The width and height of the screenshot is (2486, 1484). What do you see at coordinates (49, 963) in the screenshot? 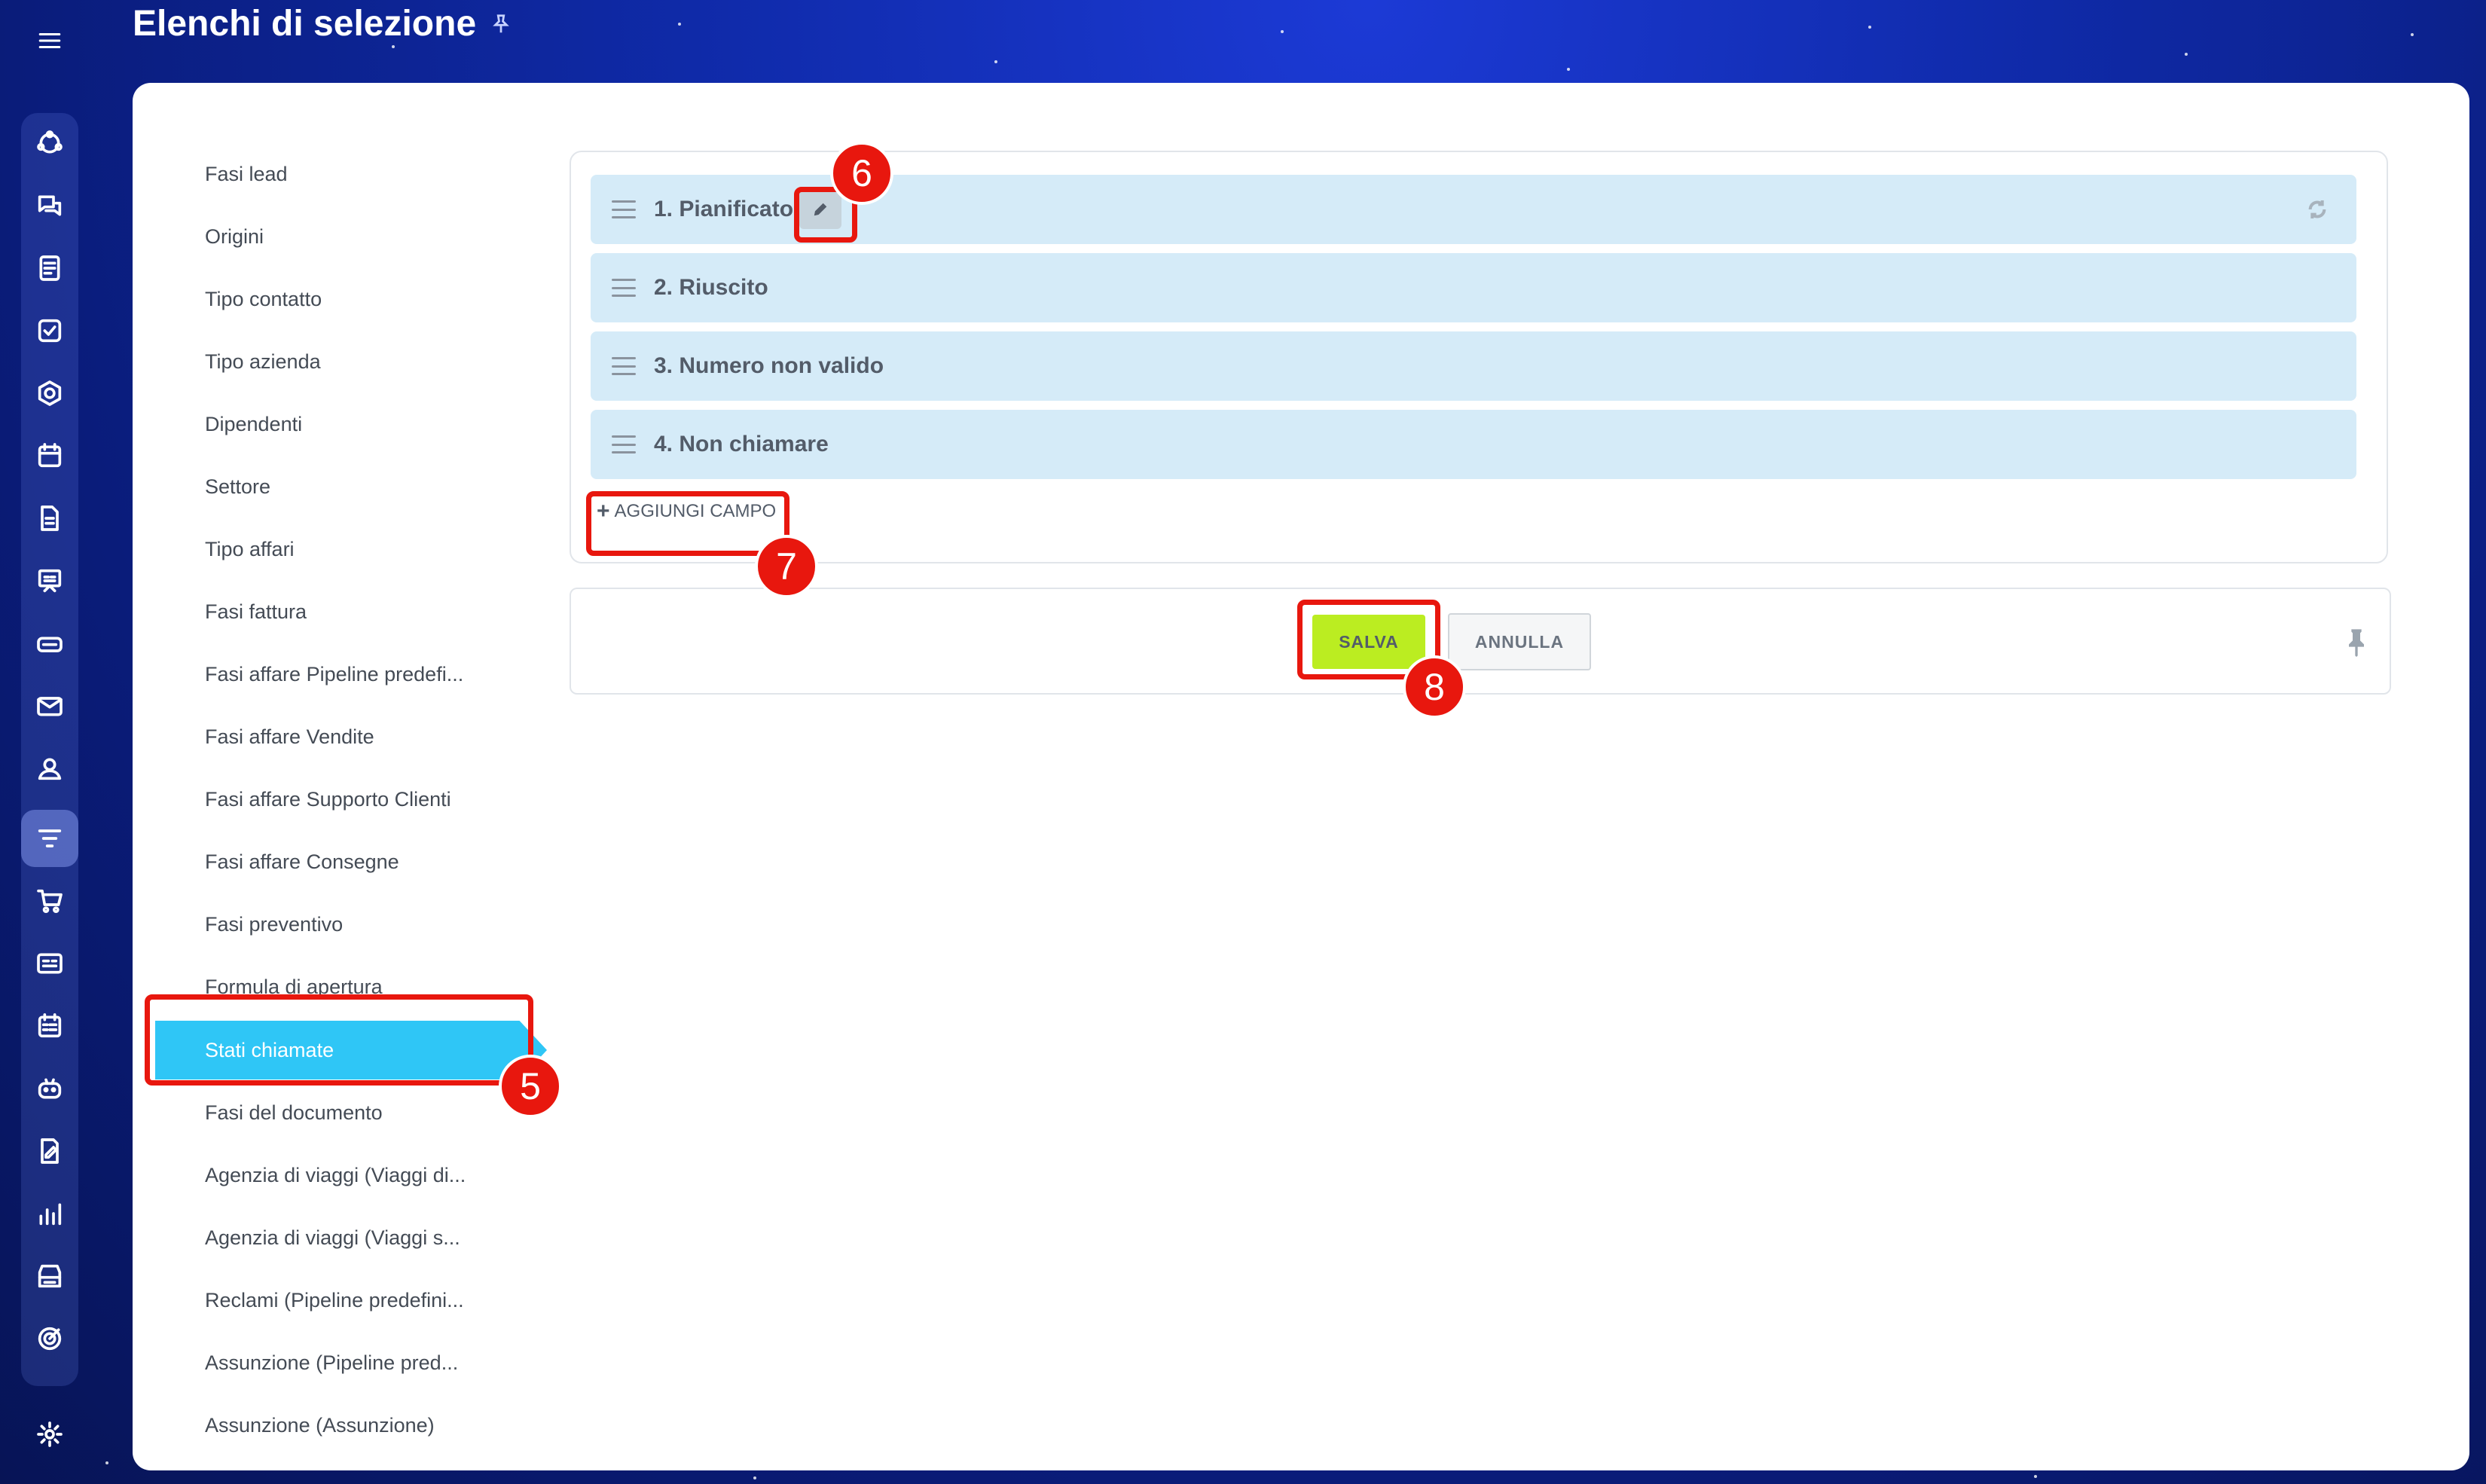
I see `card-icon` at bounding box center [49, 963].